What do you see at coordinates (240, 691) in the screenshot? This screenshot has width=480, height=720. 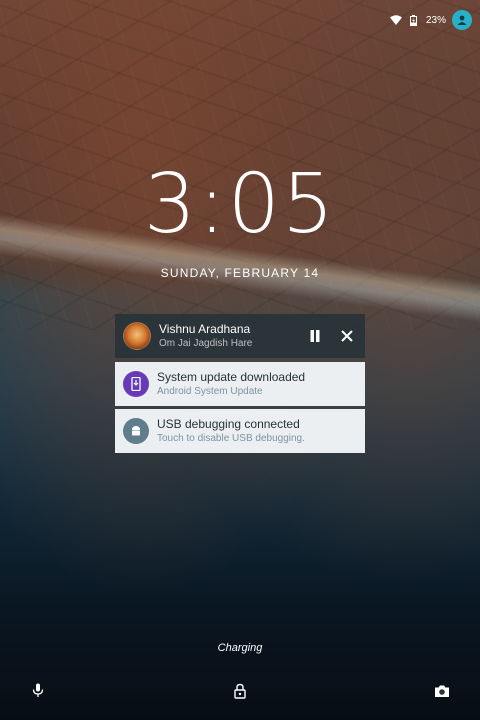 I see `lock-icon` at bounding box center [240, 691].